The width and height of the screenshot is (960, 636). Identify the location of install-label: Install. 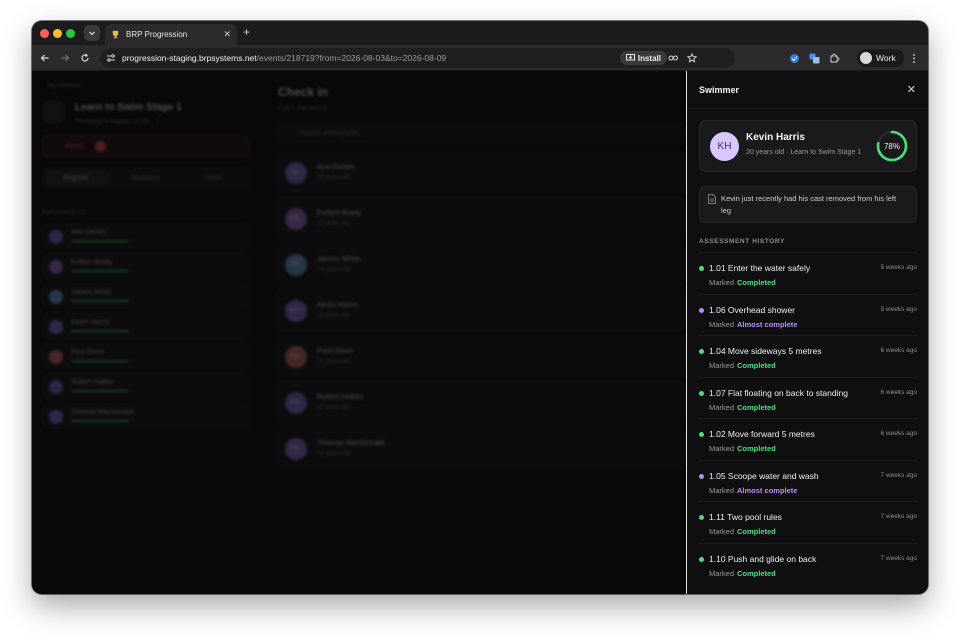
(649, 58).